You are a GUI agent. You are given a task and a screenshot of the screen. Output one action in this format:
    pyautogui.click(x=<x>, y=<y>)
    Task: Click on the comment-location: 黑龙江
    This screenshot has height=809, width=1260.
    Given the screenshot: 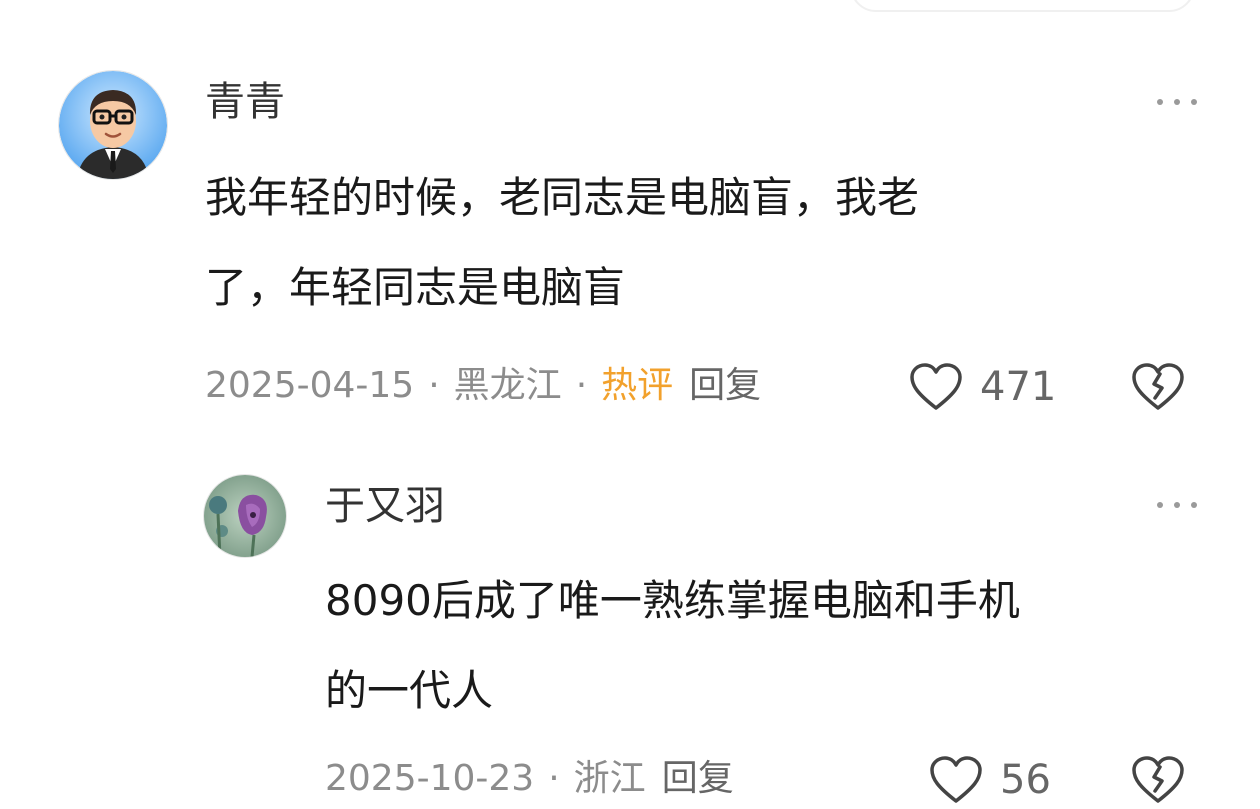 What is the action you would take?
    pyautogui.click(x=507, y=385)
    